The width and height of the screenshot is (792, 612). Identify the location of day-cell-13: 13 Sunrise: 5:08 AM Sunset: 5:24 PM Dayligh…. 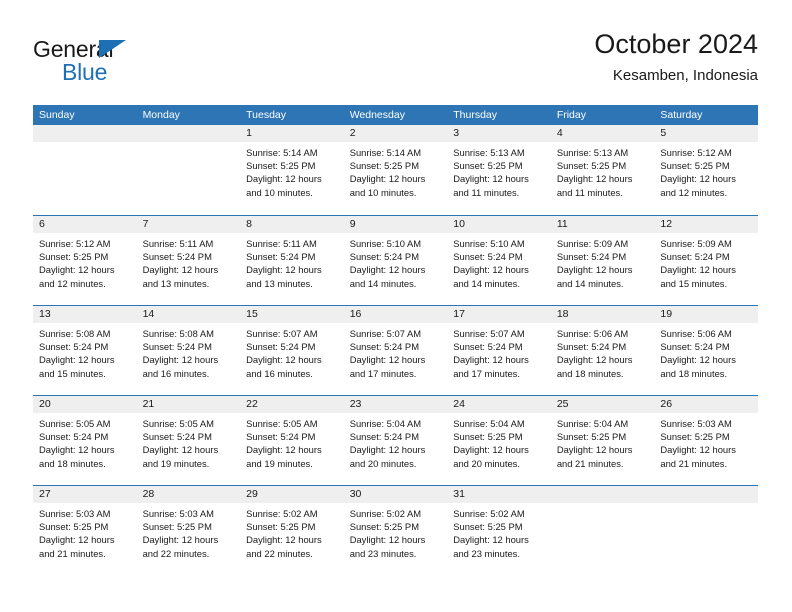
(85, 350).